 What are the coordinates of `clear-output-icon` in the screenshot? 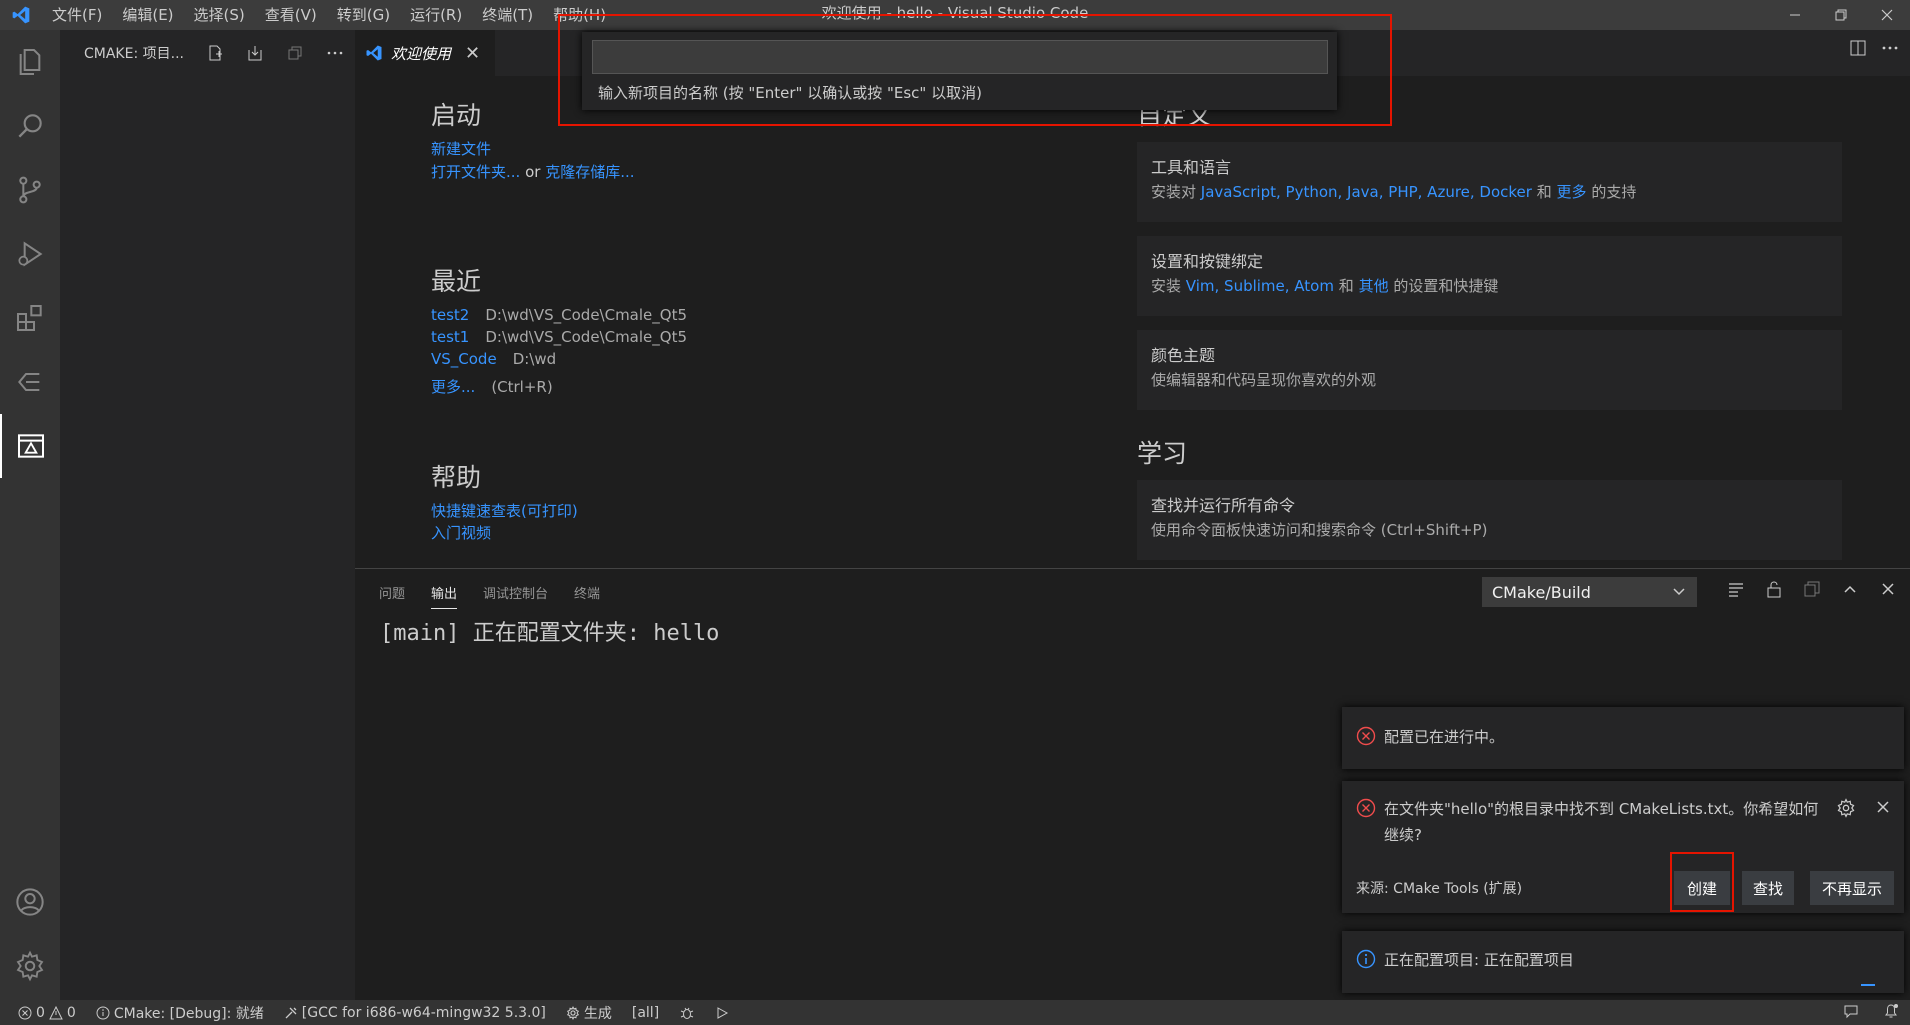 It's located at (1736, 591).